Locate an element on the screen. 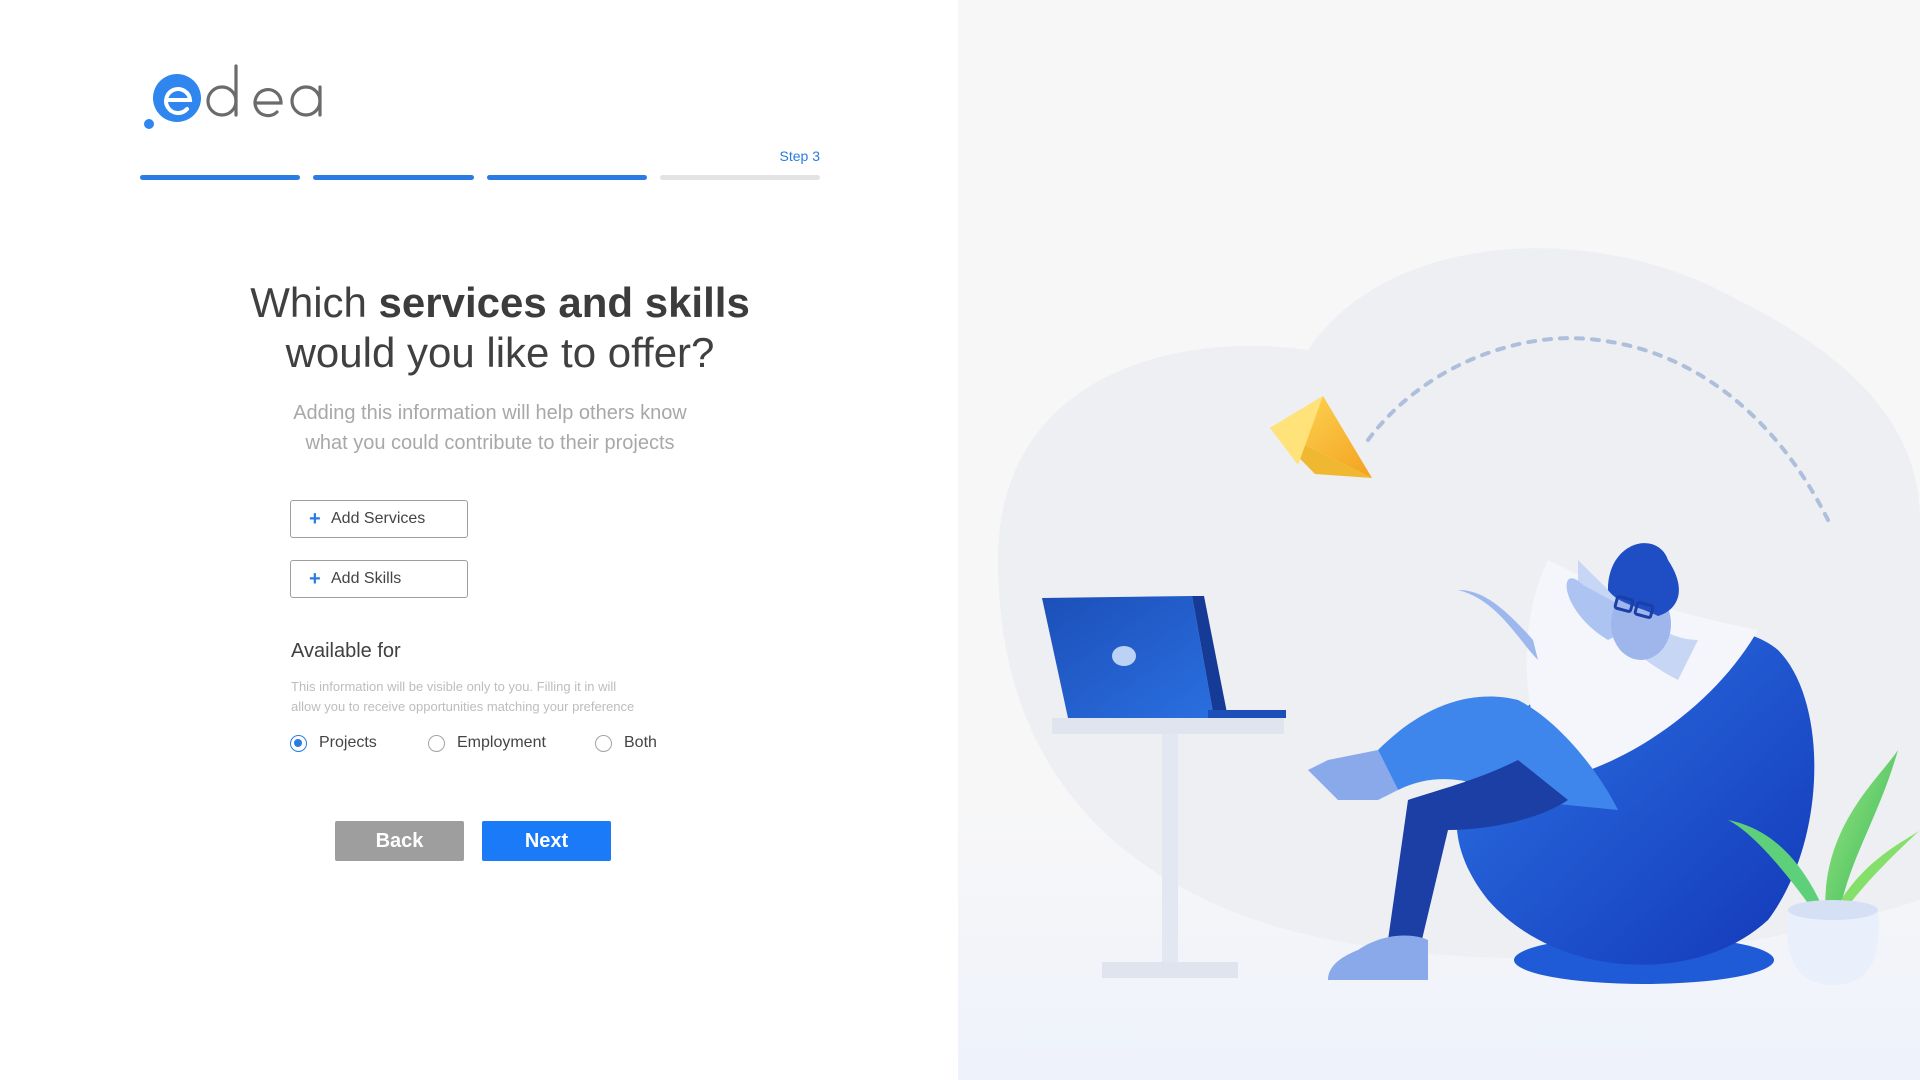 The width and height of the screenshot is (1920, 1080). progress-bar is located at coordinates (480, 177).